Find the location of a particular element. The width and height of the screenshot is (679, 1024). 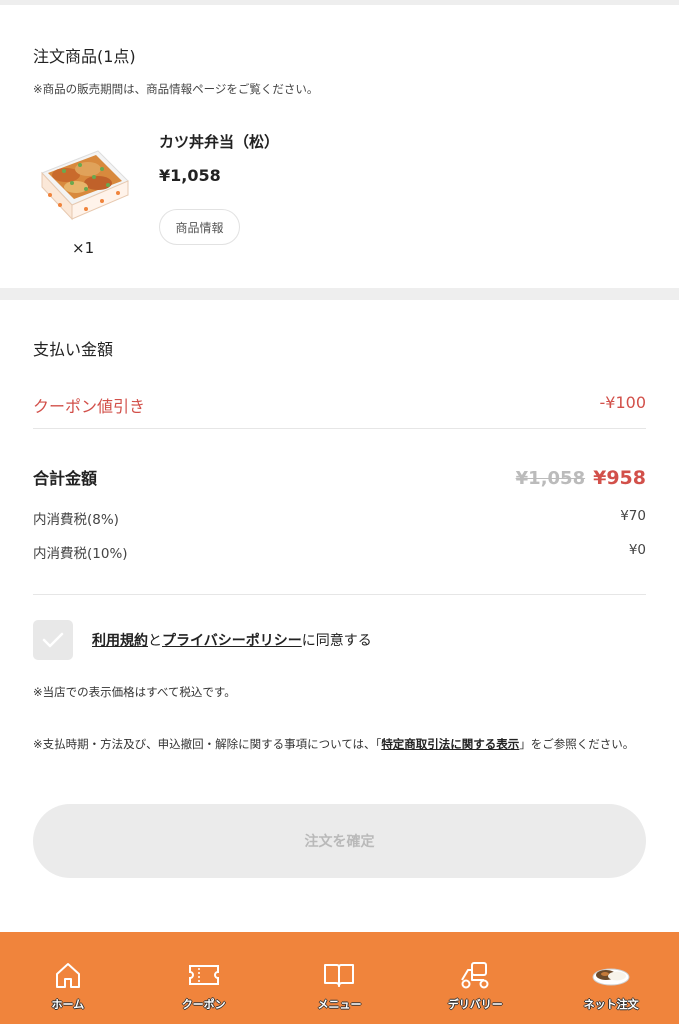

agreement-suffix: に同意する is located at coordinates (336, 641).